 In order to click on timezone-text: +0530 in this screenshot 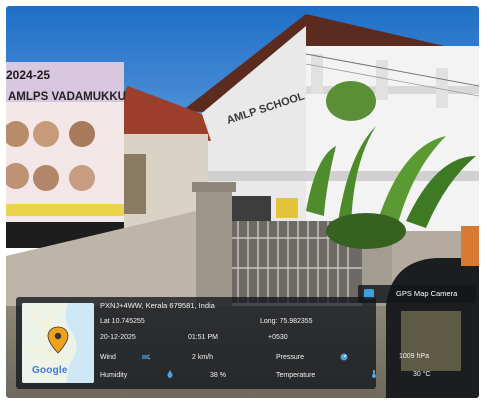, I will do `click(278, 337)`.